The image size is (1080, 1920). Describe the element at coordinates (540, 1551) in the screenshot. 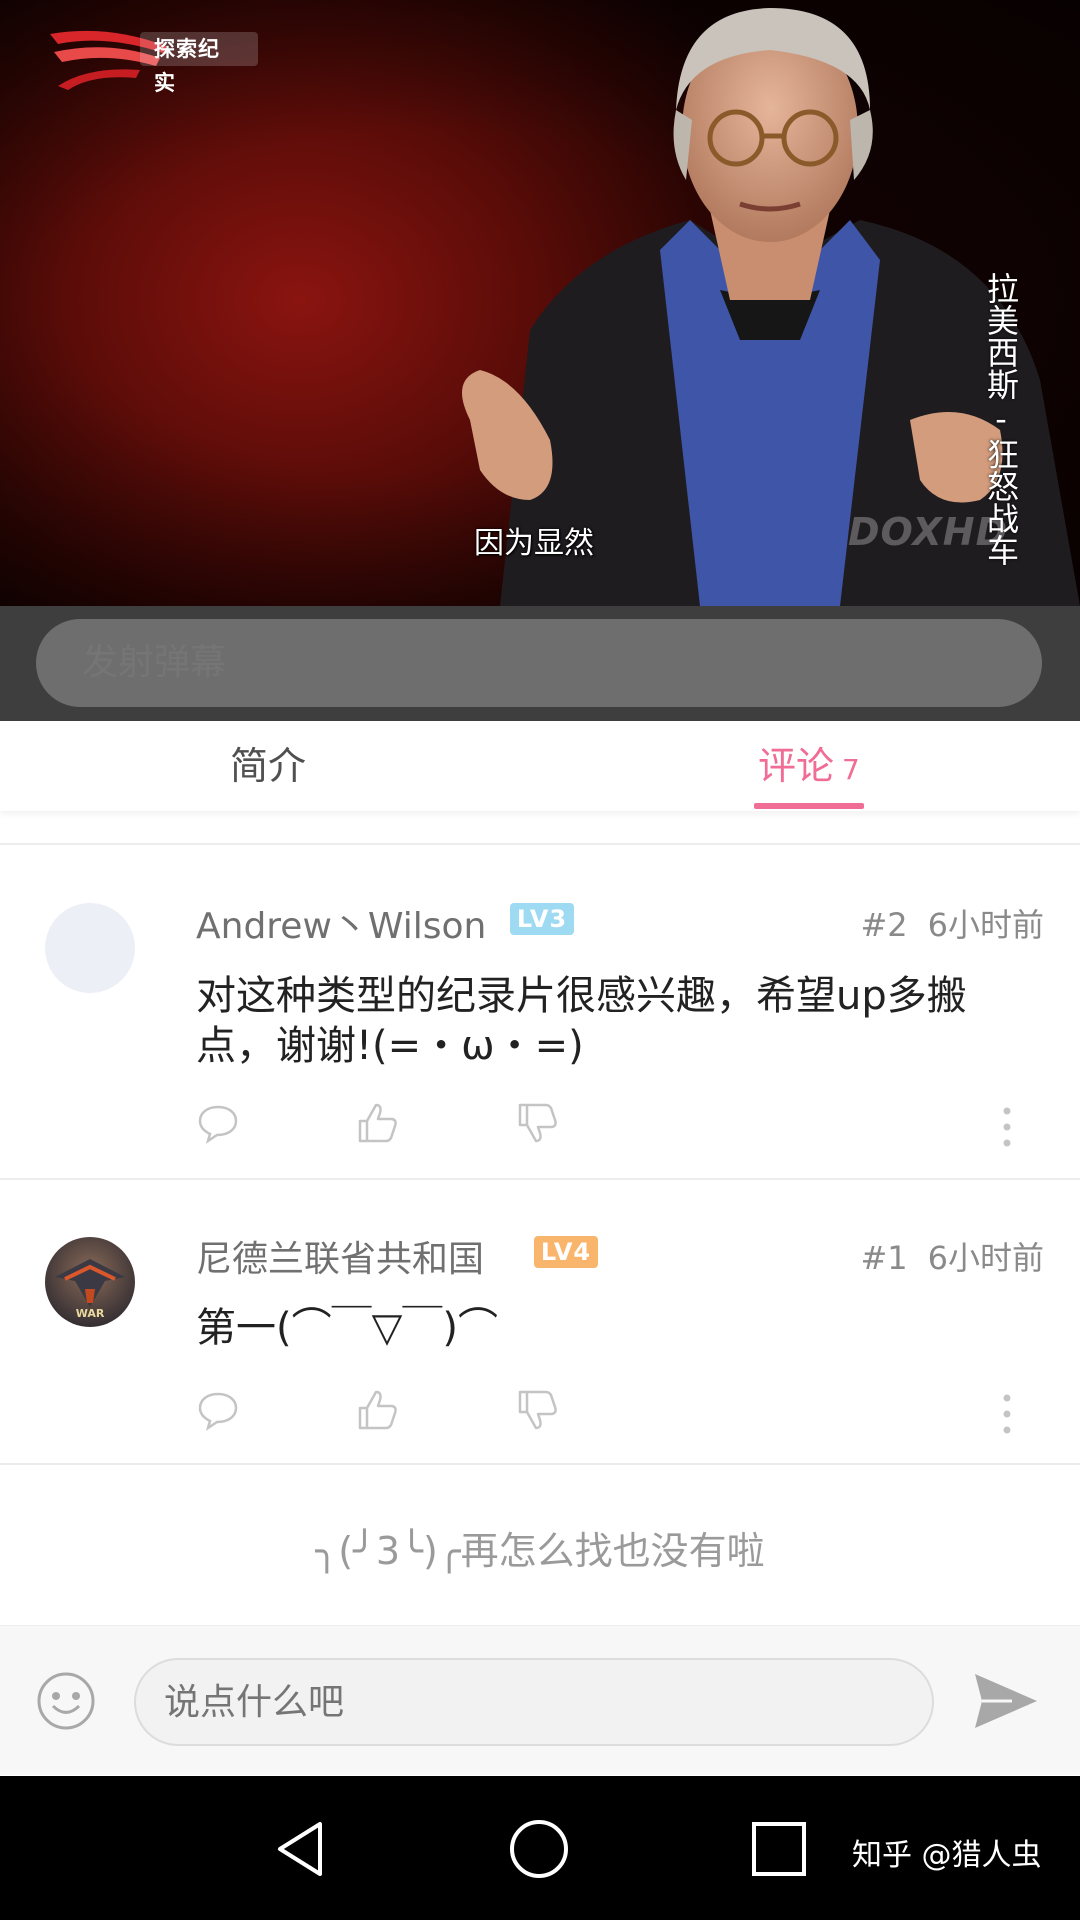

I see `end-of-comments-message: ╮(╯3╰)╭再怎么找也没有啦` at that location.